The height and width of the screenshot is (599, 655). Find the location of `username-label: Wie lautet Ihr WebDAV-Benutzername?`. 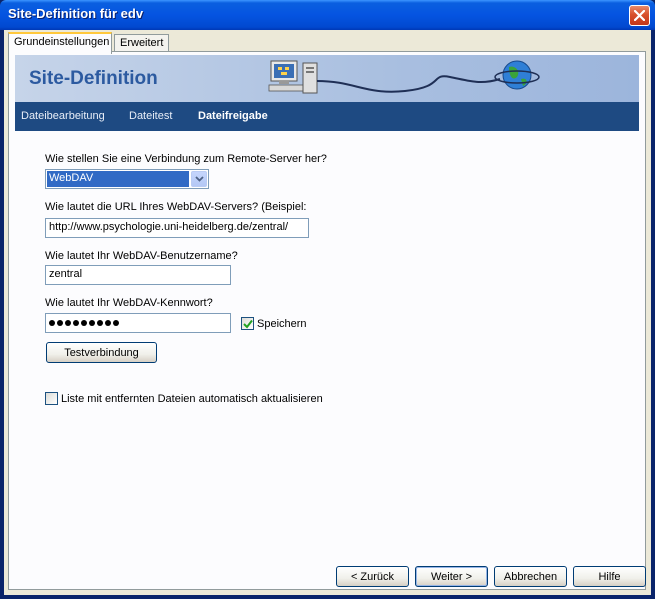

username-label: Wie lautet Ihr WebDAV-Benutzername? is located at coordinates (141, 256).